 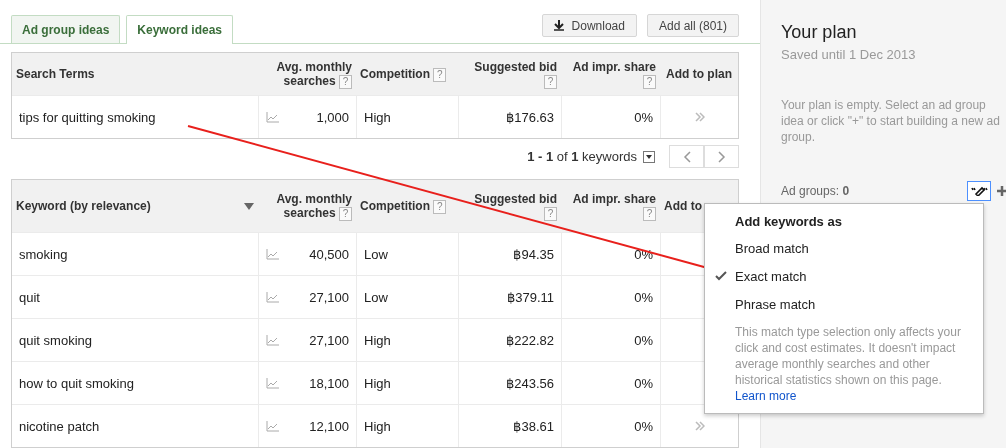 What do you see at coordinates (891, 121) in the screenshot?
I see `empty-plan-text: Your plan is empty. Select an ad group idea or click "+" to start building a new ad group.` at bounding box center [891, 121].